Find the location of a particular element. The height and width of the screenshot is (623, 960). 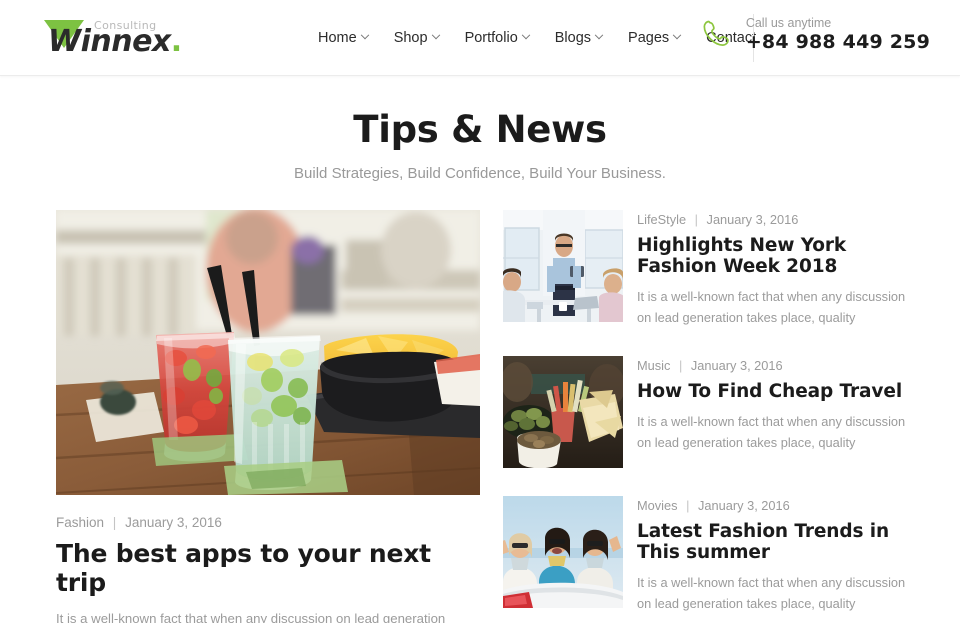

nav-item-portfolio: Portfolio is located at coordinates (497, 38).